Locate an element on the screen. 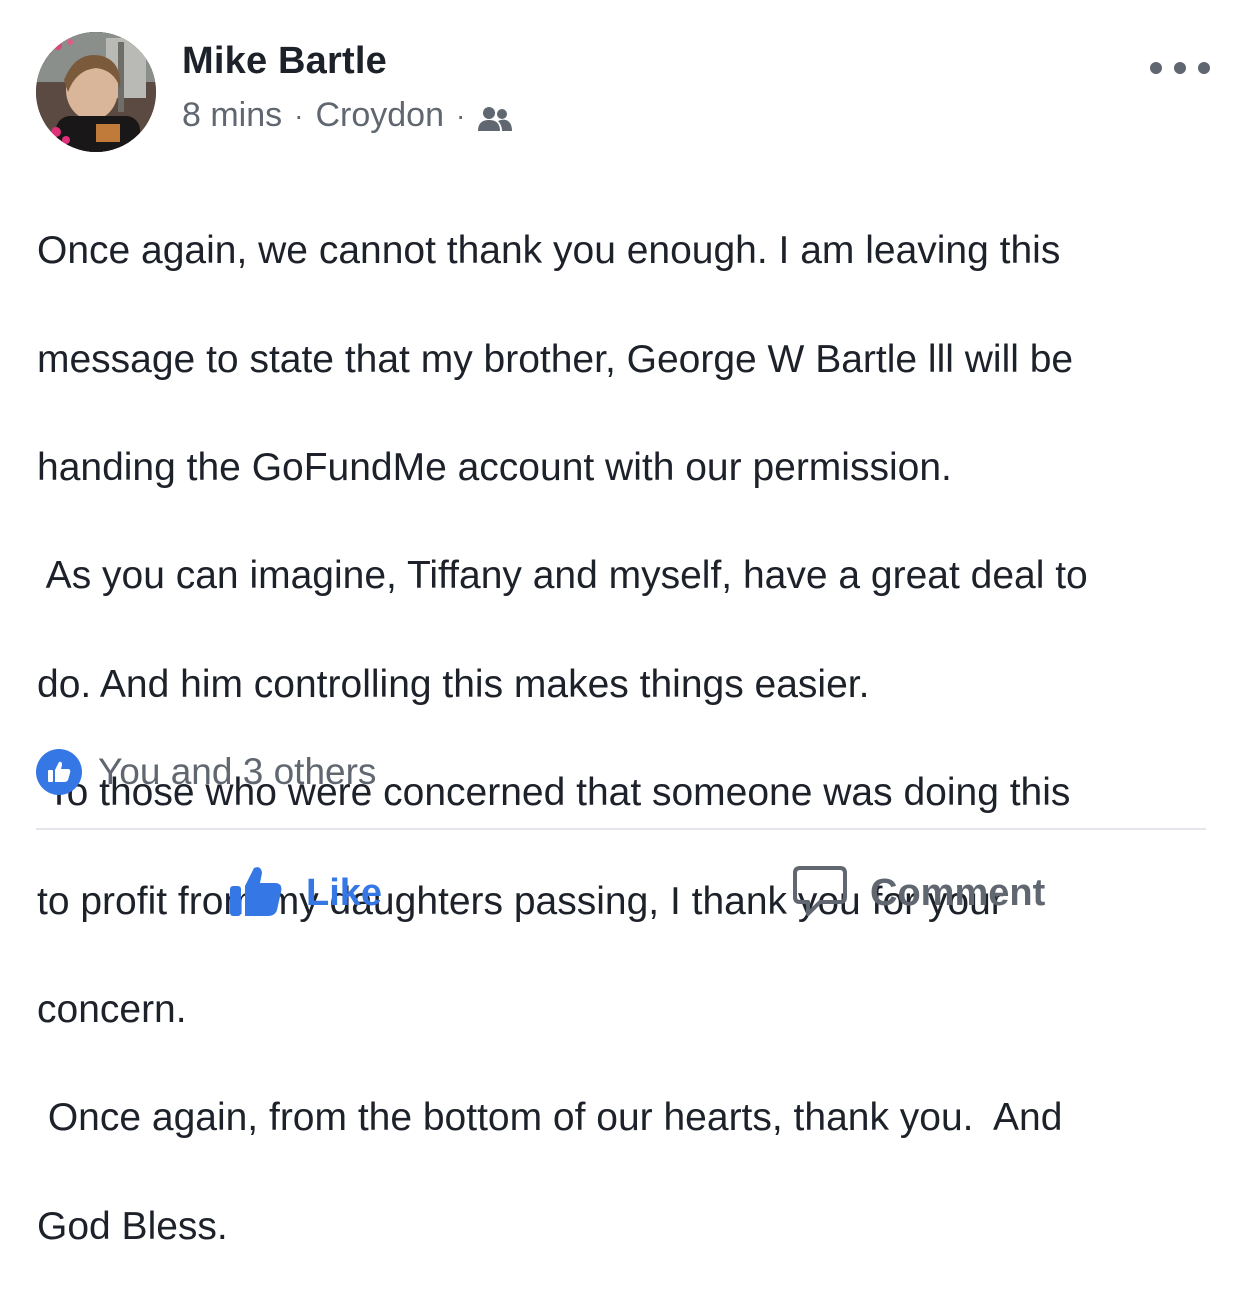  friends-icon is located at coordinates (495, 117).